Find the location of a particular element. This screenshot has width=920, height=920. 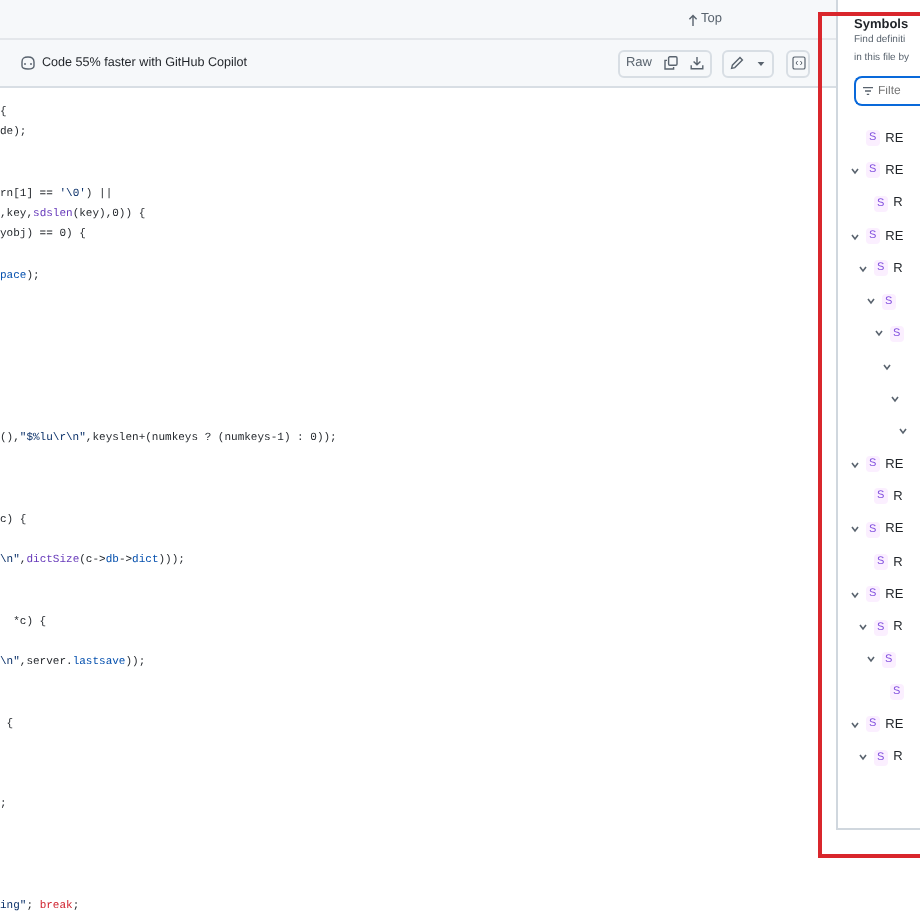

copy-button is located at coordinates (671, 63).